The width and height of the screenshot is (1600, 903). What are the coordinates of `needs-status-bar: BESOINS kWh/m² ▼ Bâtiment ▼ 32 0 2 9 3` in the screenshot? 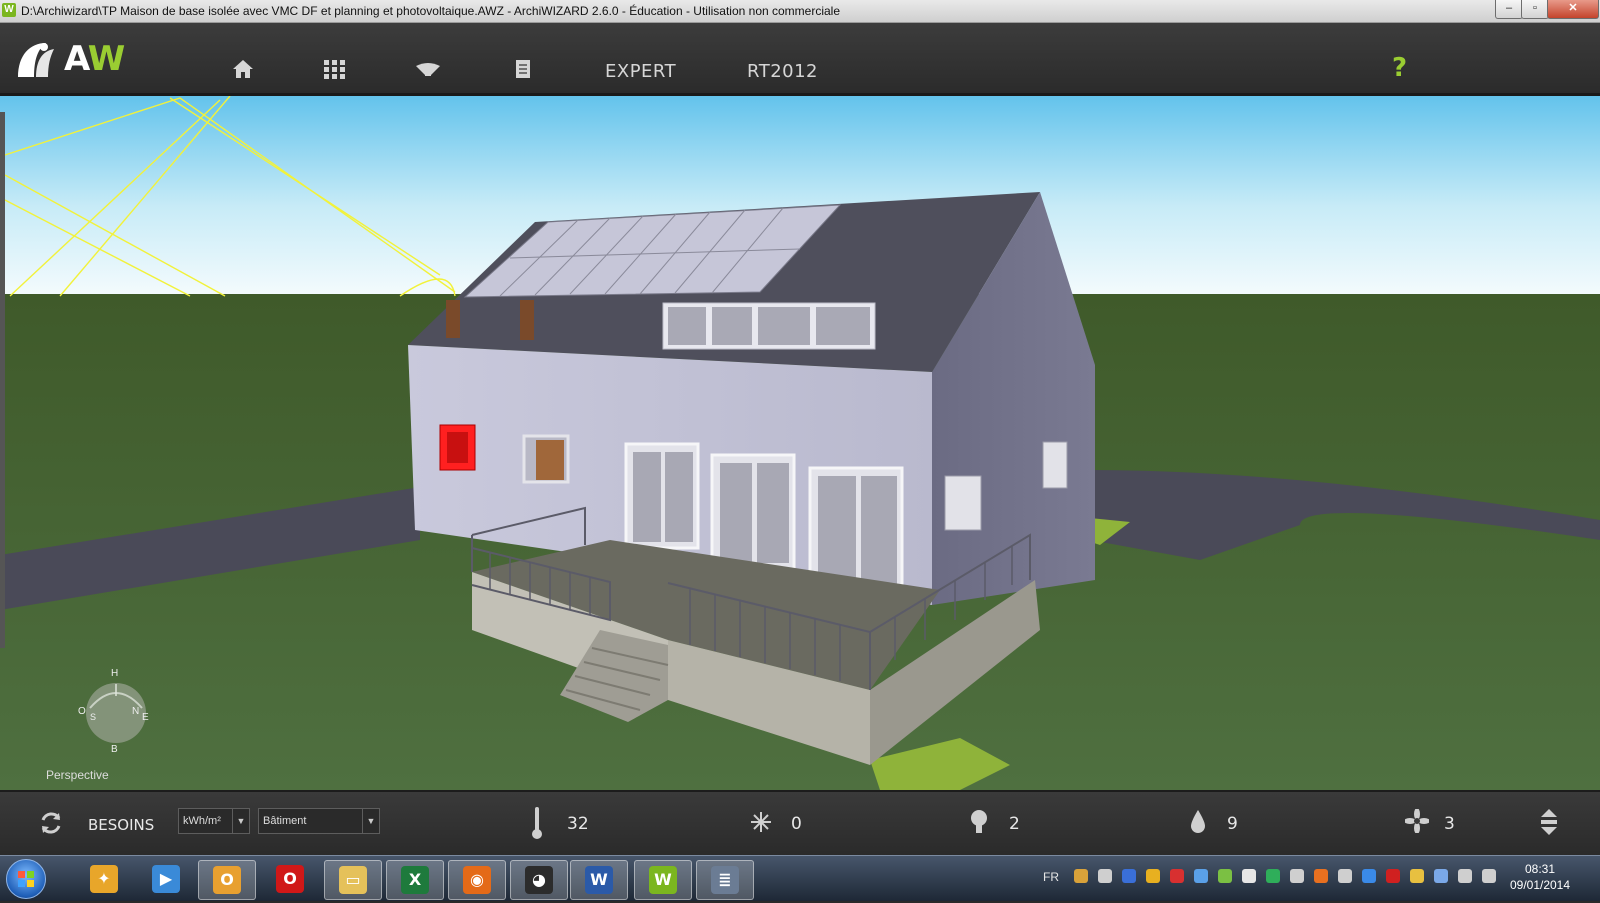 It's located at (800, 823).